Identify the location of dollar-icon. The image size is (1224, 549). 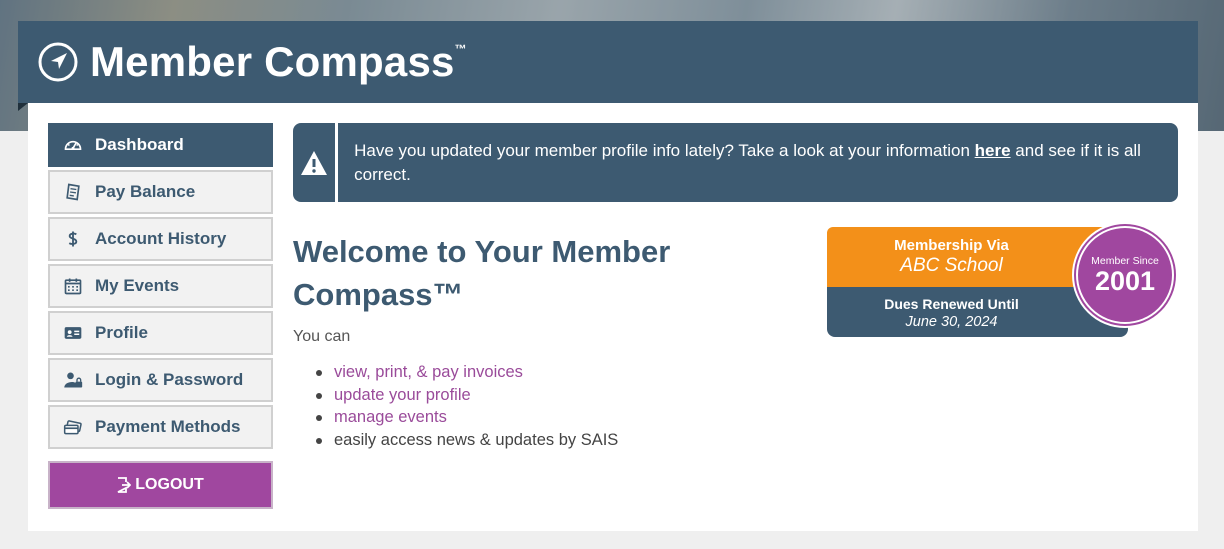
(73, 239).